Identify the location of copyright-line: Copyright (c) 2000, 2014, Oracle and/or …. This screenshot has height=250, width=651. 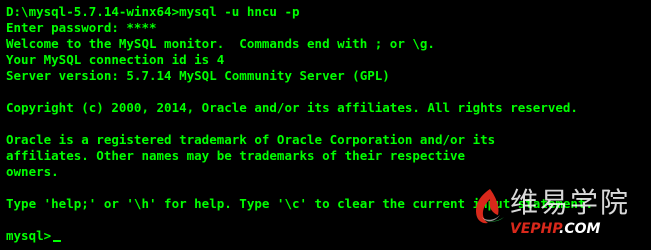
(292, 107).